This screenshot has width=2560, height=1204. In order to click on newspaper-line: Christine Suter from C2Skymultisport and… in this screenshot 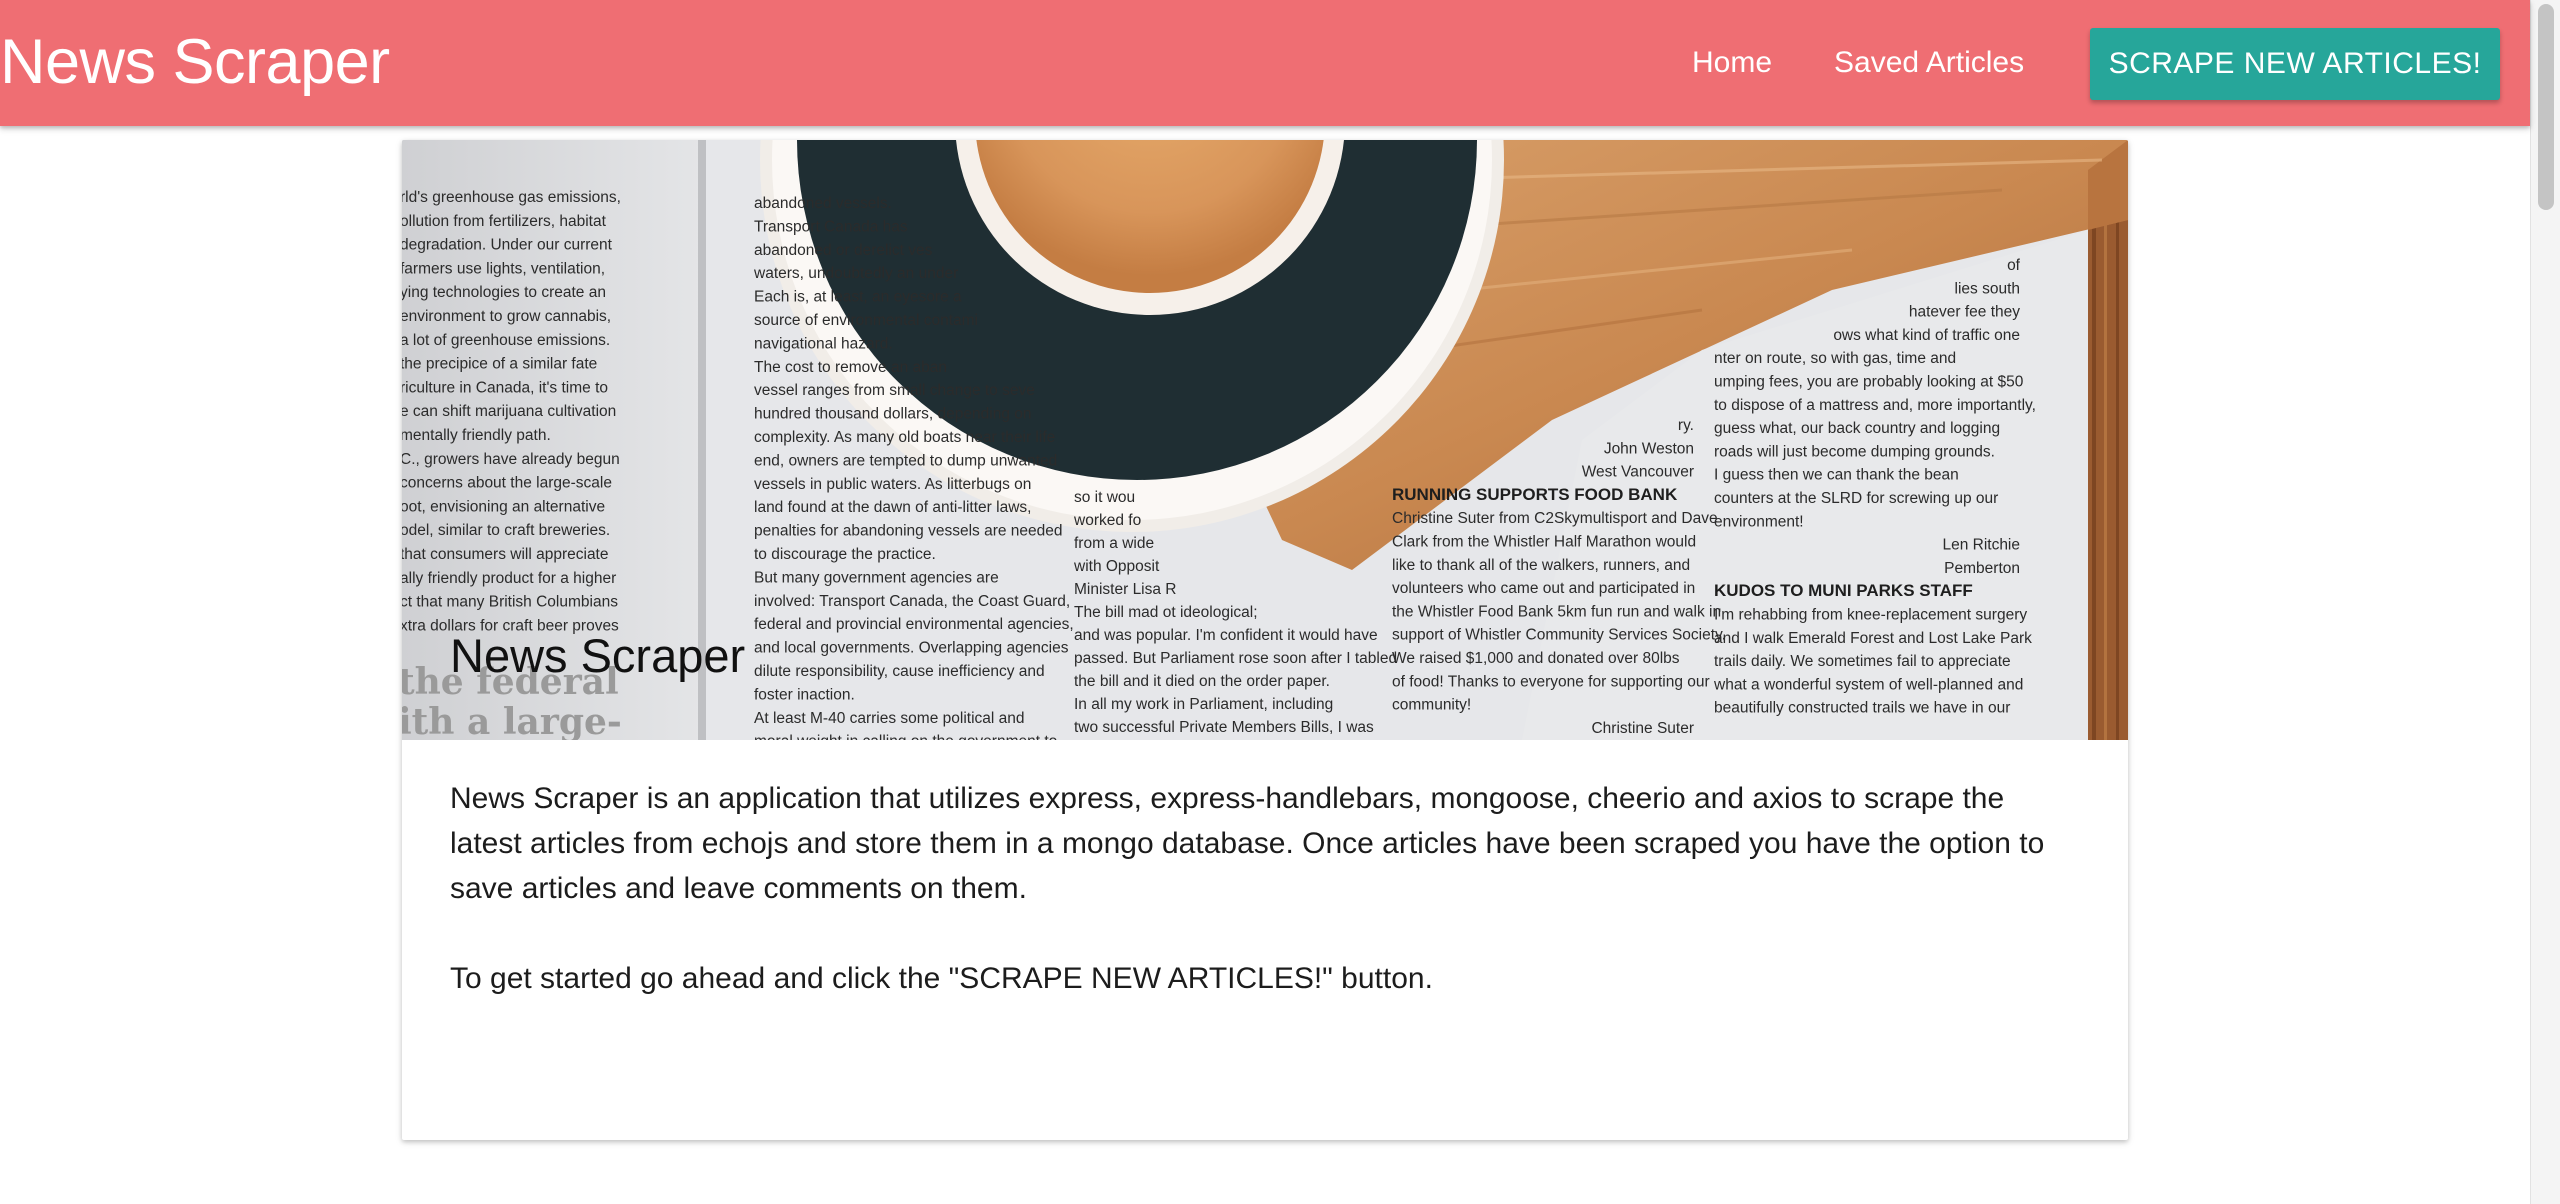, I will do `click(1555, 518)`.